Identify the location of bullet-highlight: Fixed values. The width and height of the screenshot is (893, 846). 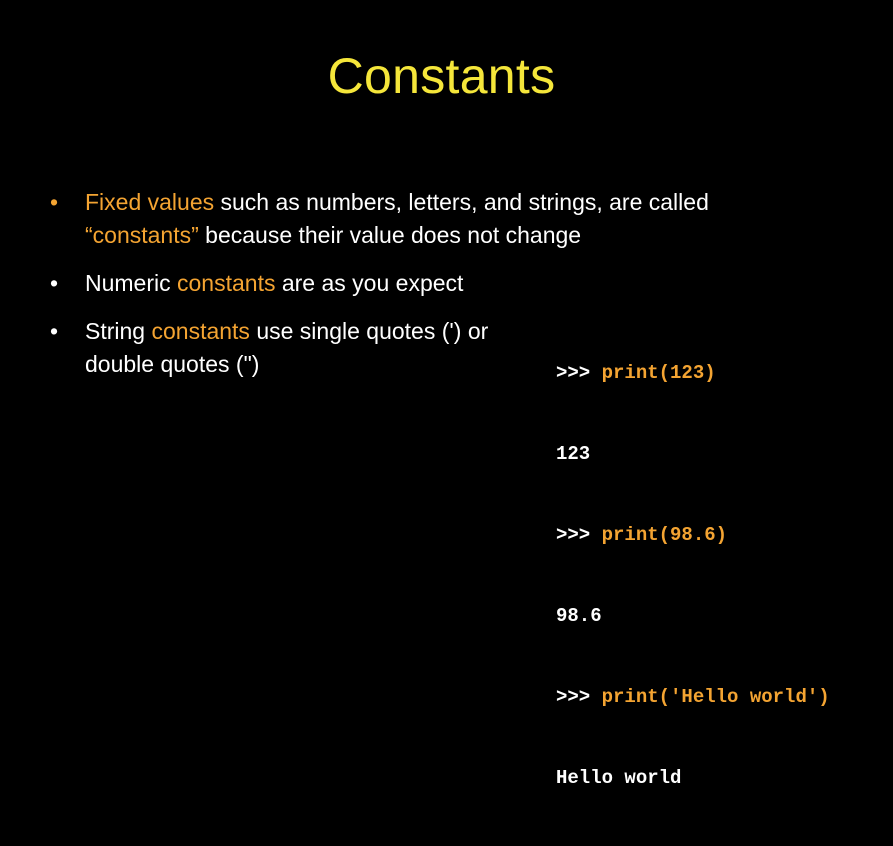
(150, 202).